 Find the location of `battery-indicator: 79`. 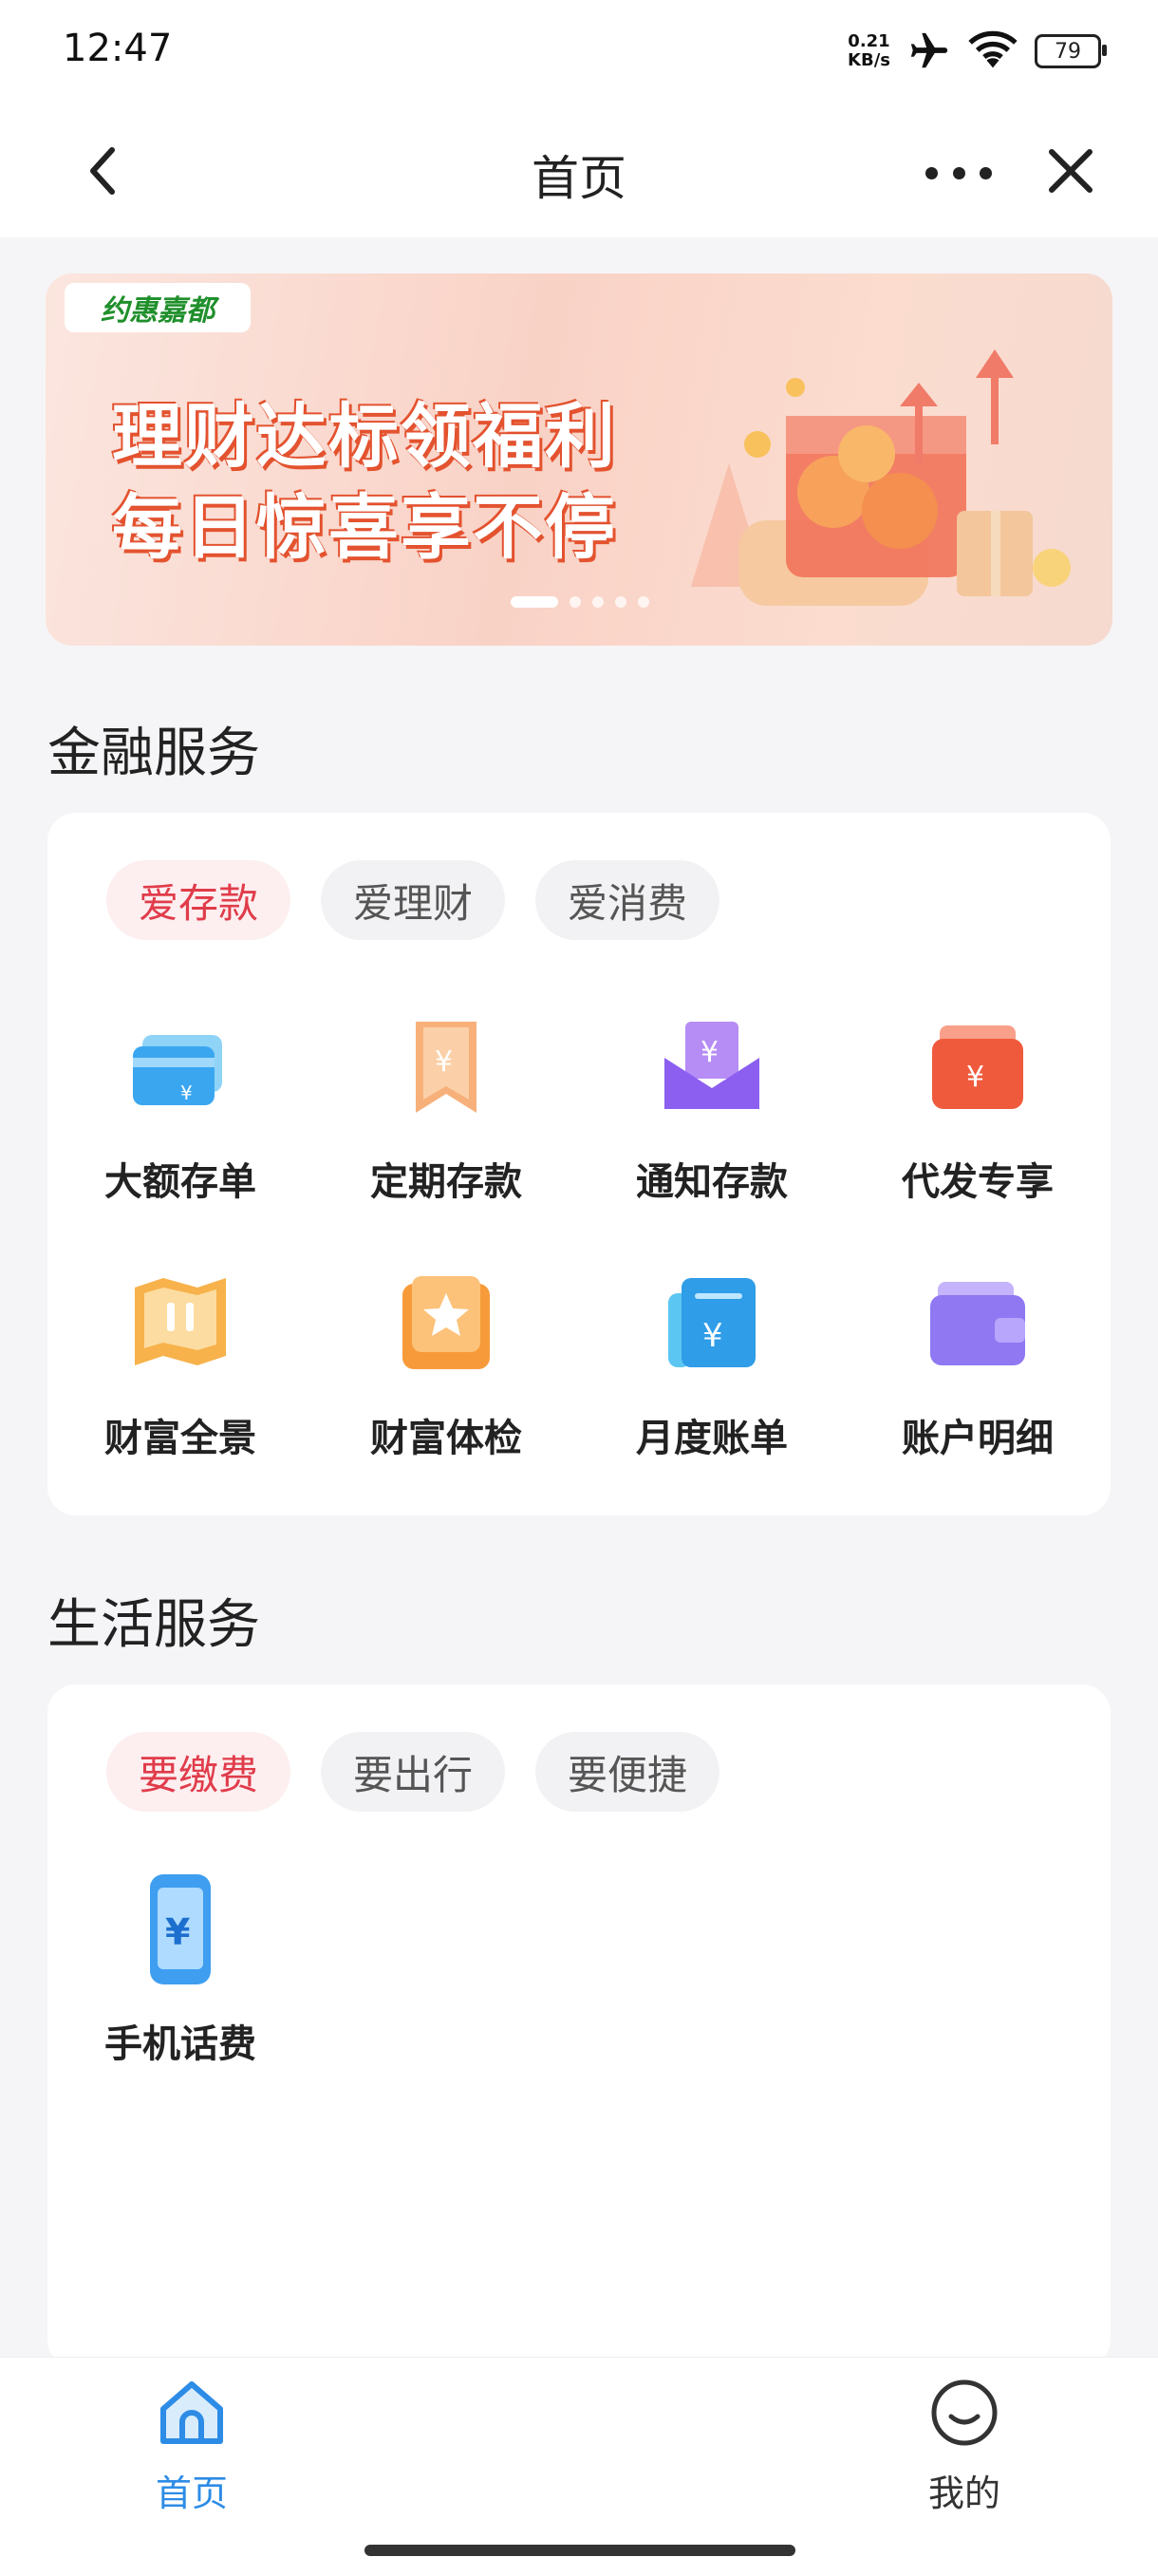

battery-indicator: 79 is located at coordinates (1071, 51).